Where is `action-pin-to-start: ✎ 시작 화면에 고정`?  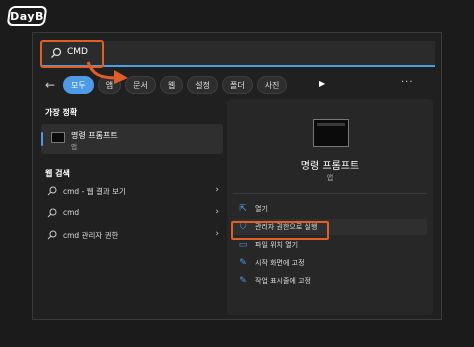
action-pin-to-start: ✎ 시작 화면에 고정 is located at coordinates (330, 263).